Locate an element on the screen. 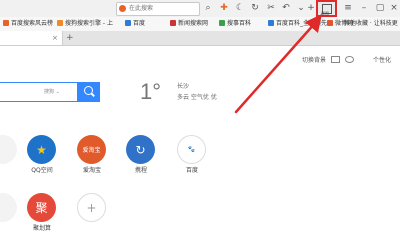 The height and width of the screenshot is (252, 400). bookmark-item: 百度百科_全球领先 is located at coordinates (297, 24).